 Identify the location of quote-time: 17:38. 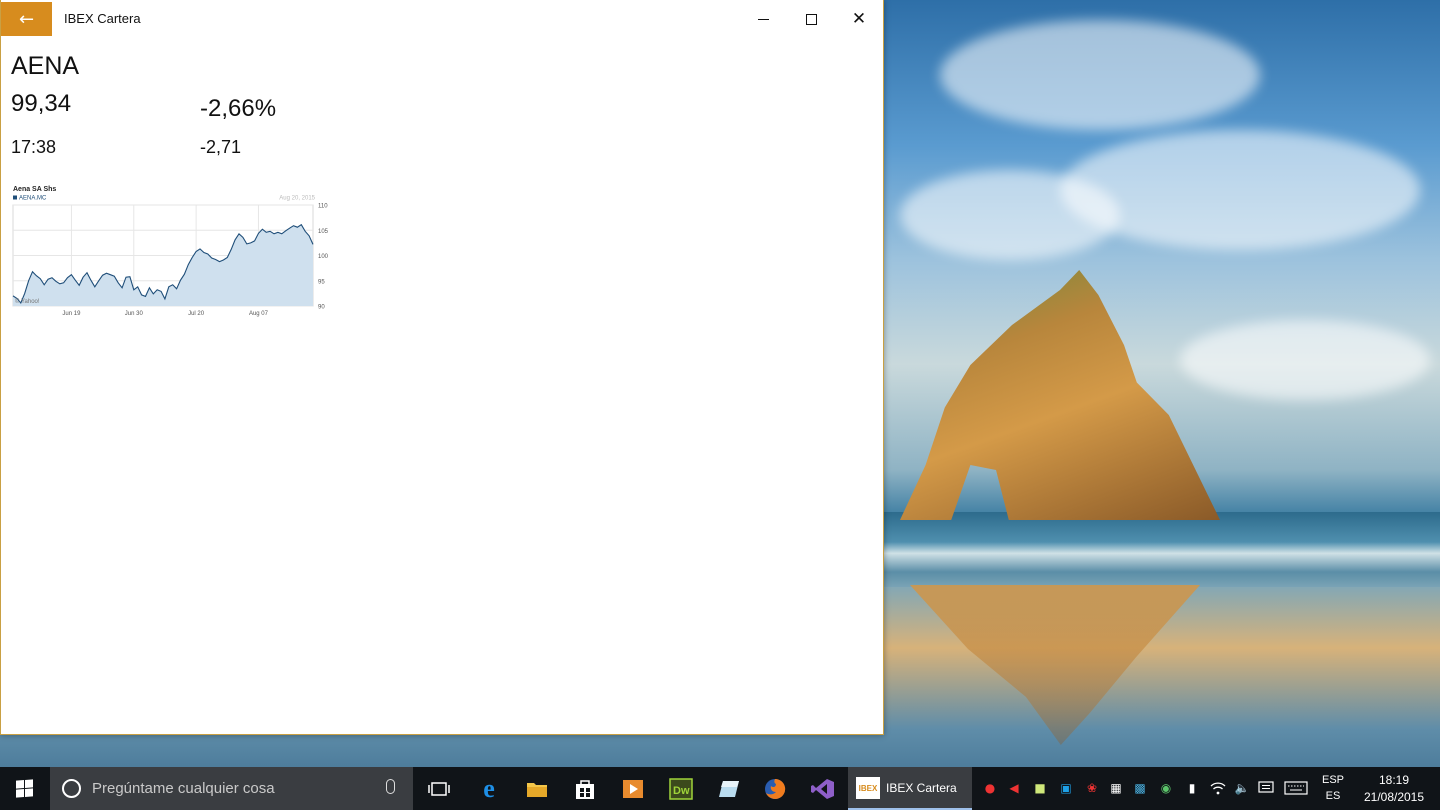
(34, 147).